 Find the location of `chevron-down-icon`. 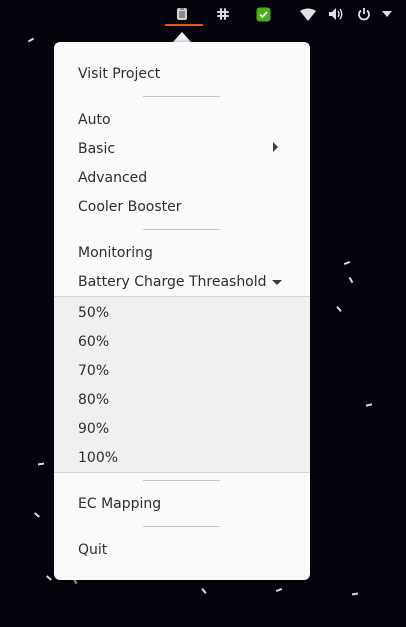

chevron-down-icon is located at coordinates (387, 14).